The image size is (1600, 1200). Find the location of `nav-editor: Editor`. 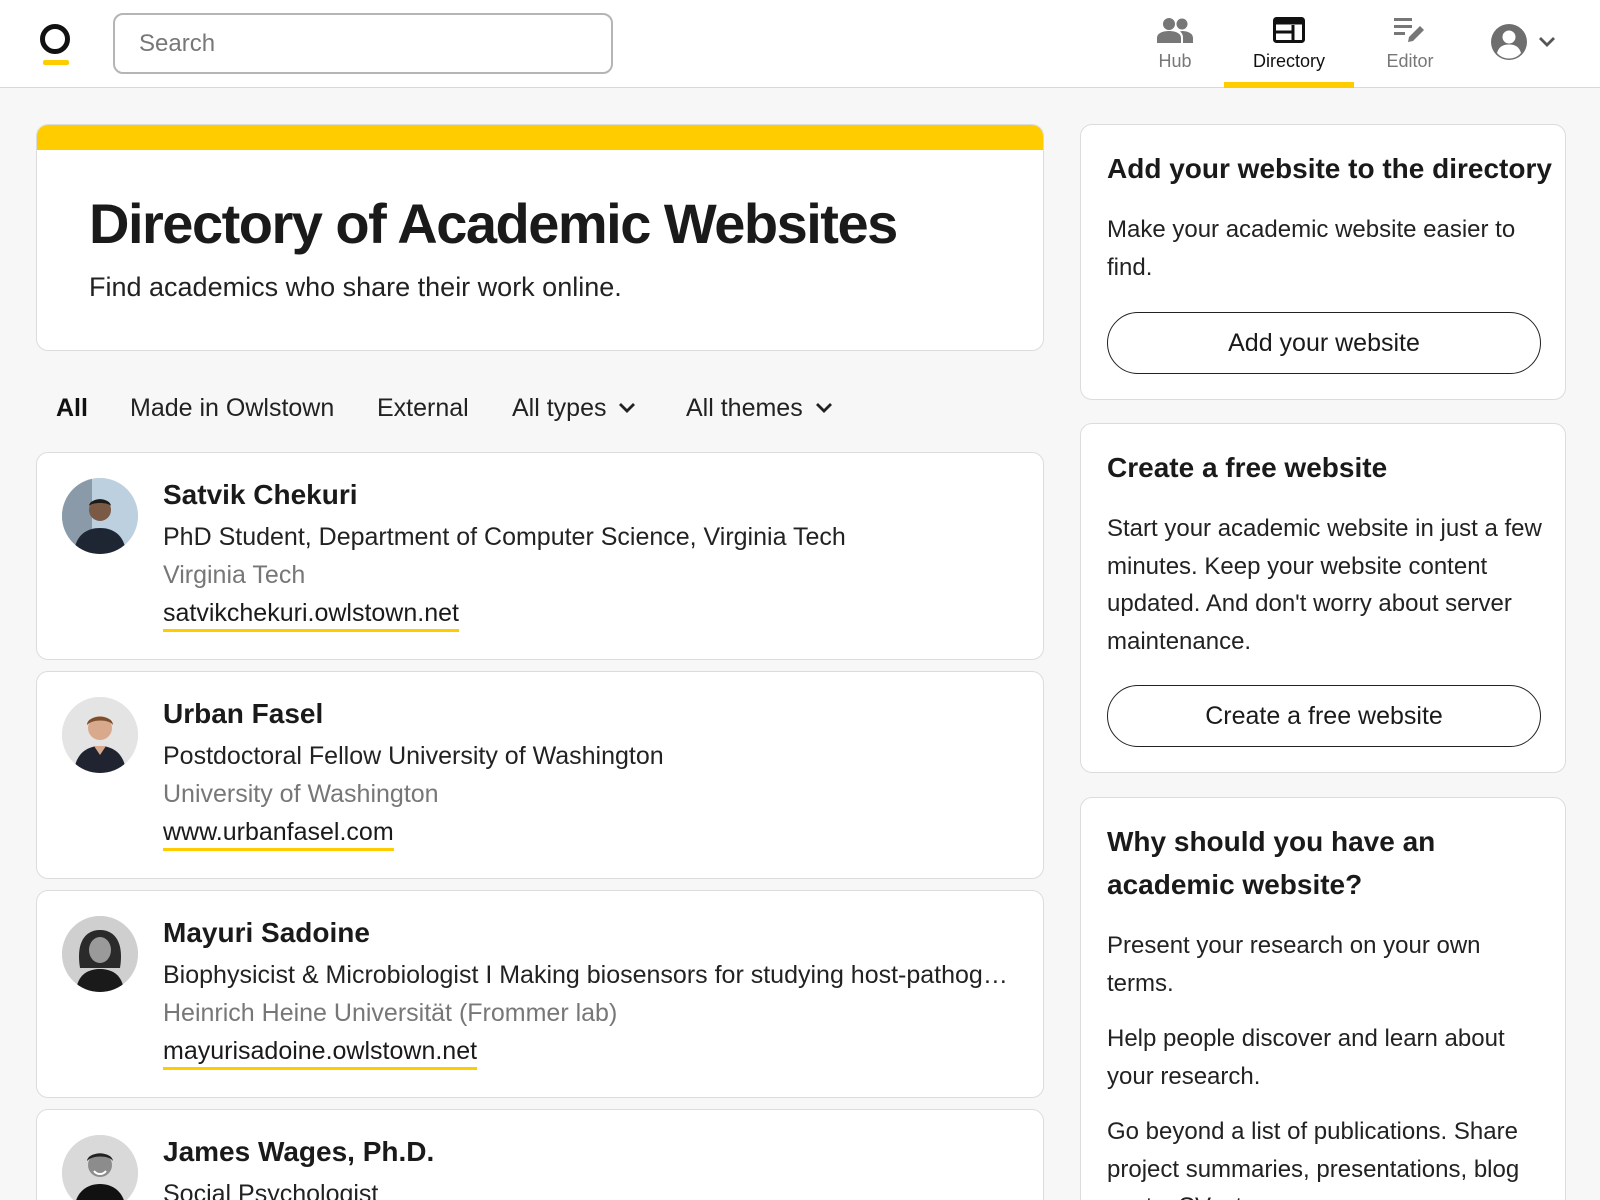

nav-editor: Editor is located at coordinates (1410, 44).